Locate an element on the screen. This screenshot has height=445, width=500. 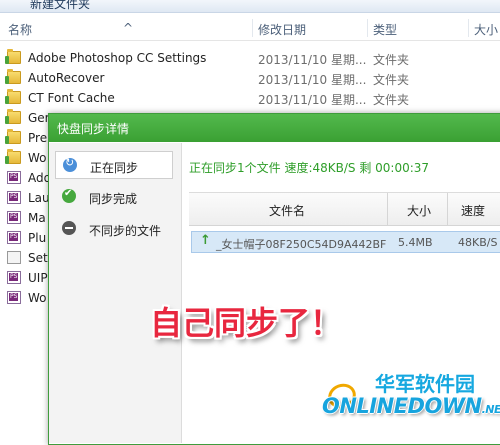
nav-item-label: 不同步的文件 is located at coordinates (125, 231).